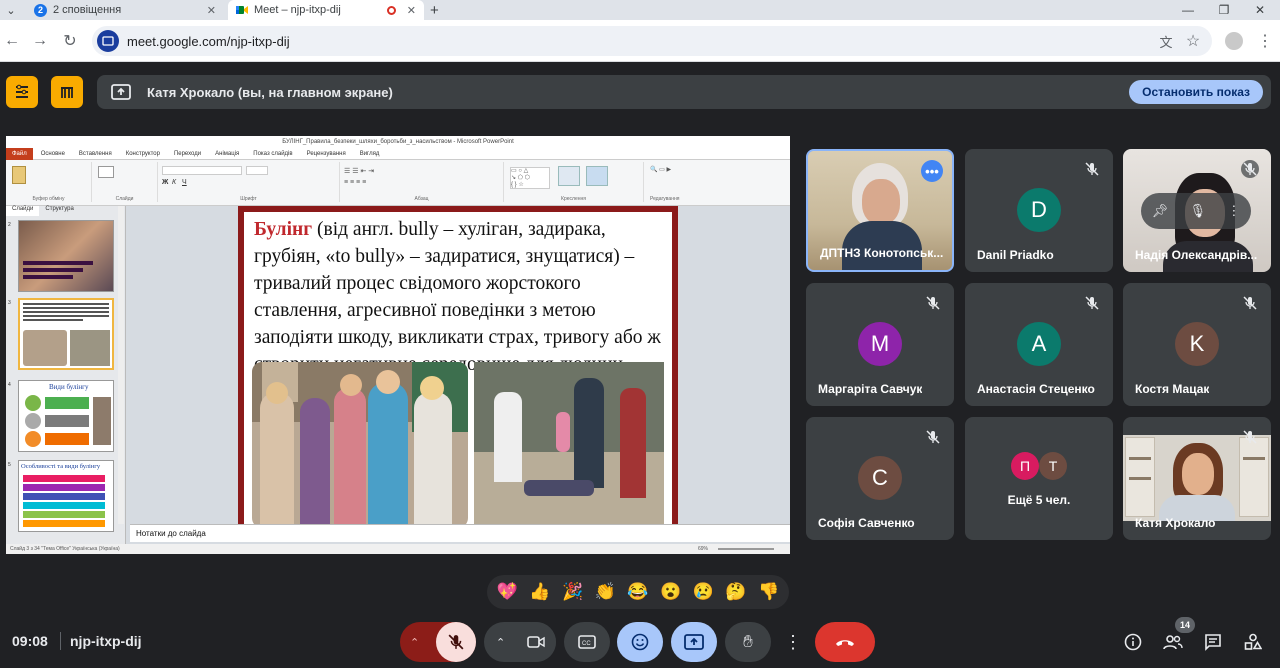  I want to click on activities-icon, so click(1253, 642).